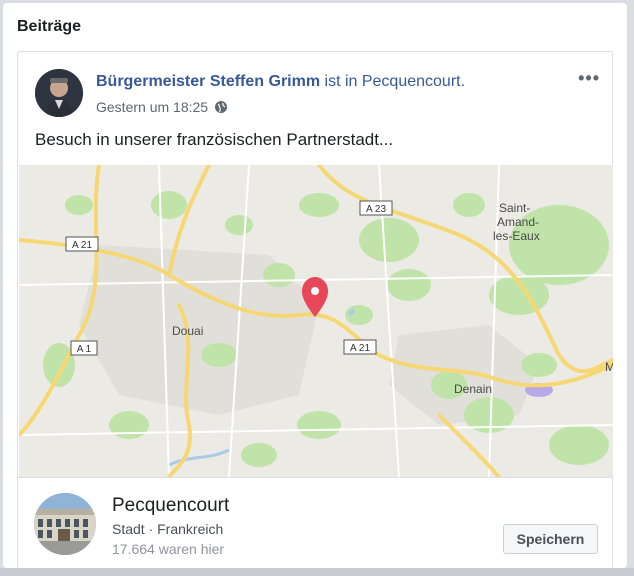  I want to click on section-title: Beiträge, so click(49, 26).